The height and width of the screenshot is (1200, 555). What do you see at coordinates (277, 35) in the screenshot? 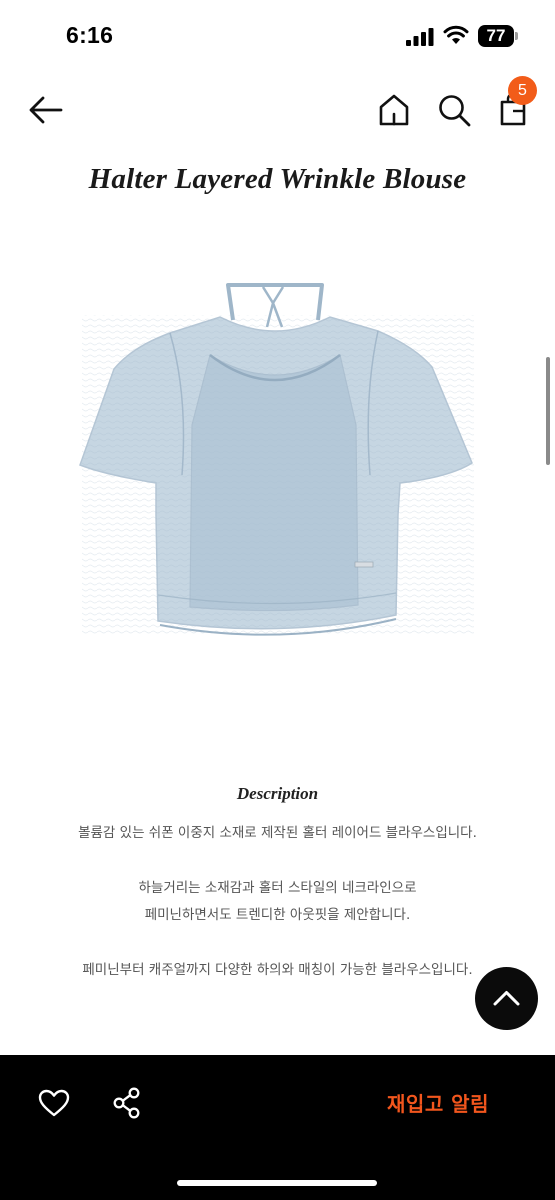
I see `status-bar: 6:16 77` at bounding box center [277, 35].